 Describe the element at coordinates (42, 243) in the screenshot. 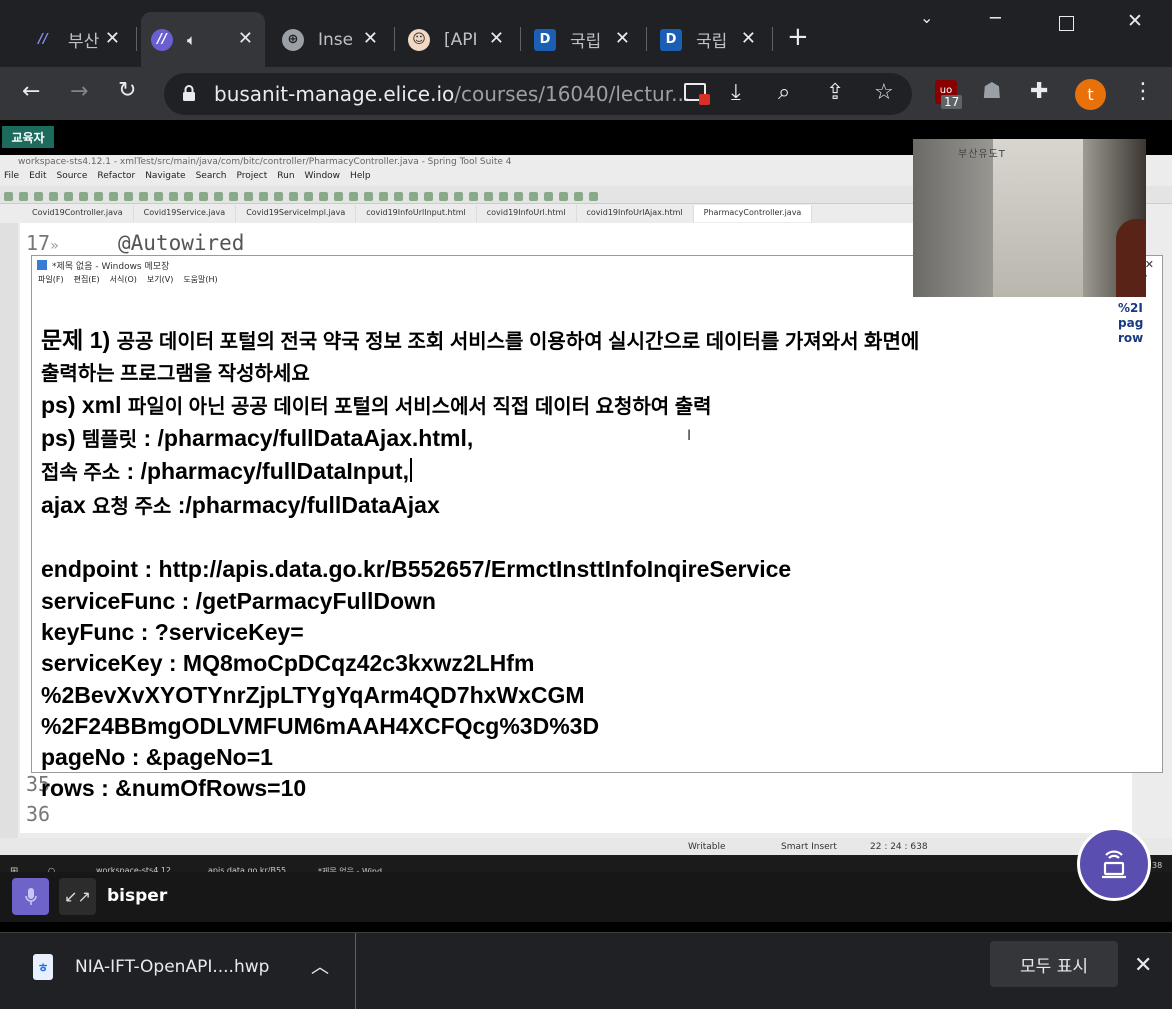

I see `line-number: 17»` at that location.